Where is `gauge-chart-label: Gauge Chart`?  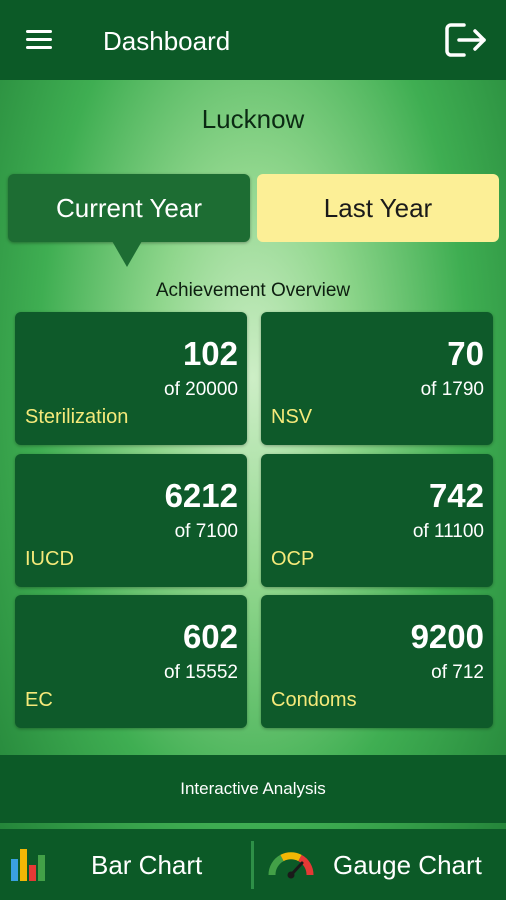 gauge-chart-label: Gauge Chart is located at coordinates (407, 865).